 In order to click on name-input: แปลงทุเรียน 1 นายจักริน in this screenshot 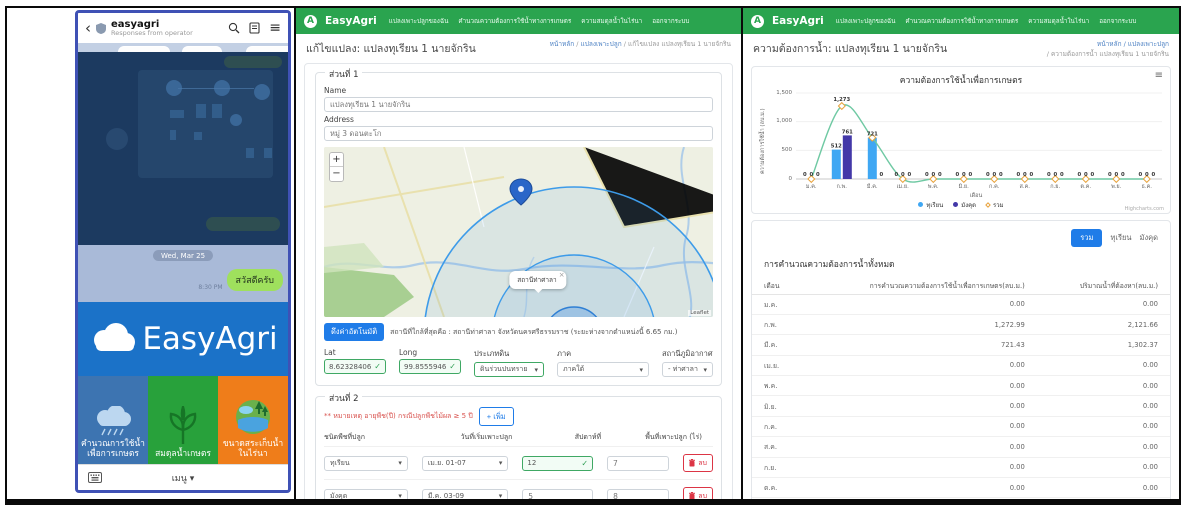, I will do `click(518, 104)`.